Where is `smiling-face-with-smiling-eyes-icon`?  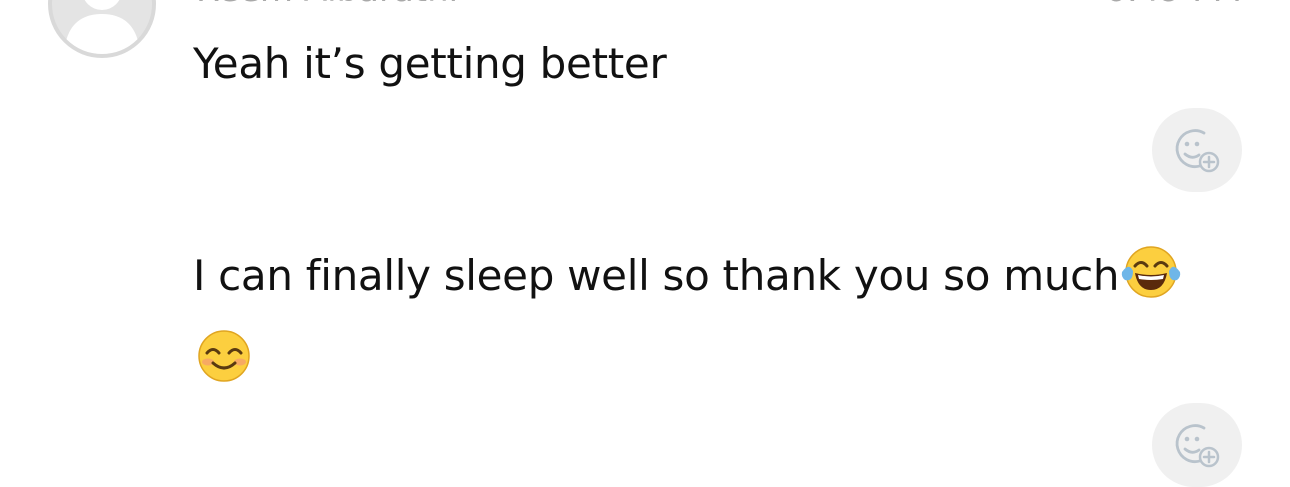 smiling-face-with-smiling-eyes-icon is located at coordinates (224, 358).